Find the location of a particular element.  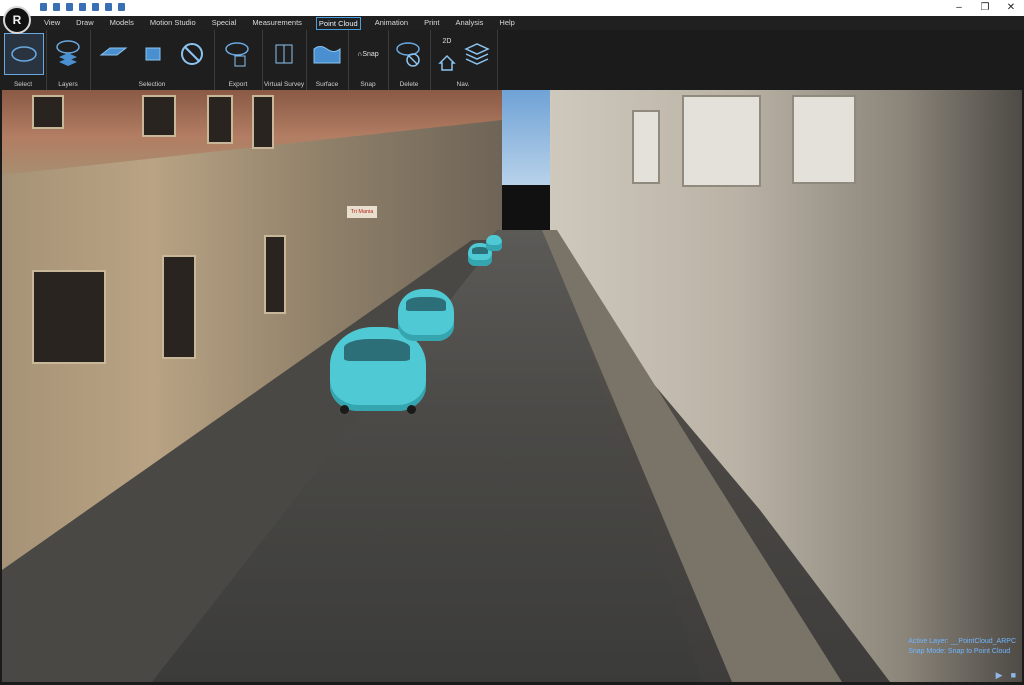

export-button is located at coordinates (238, 54).